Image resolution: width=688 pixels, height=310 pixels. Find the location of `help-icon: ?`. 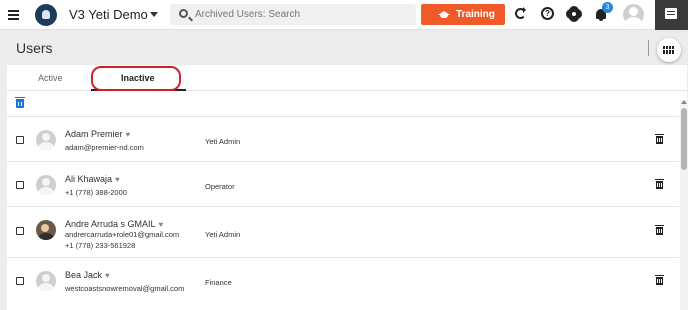

help-icon: ? is located at coordinates (547, 13).